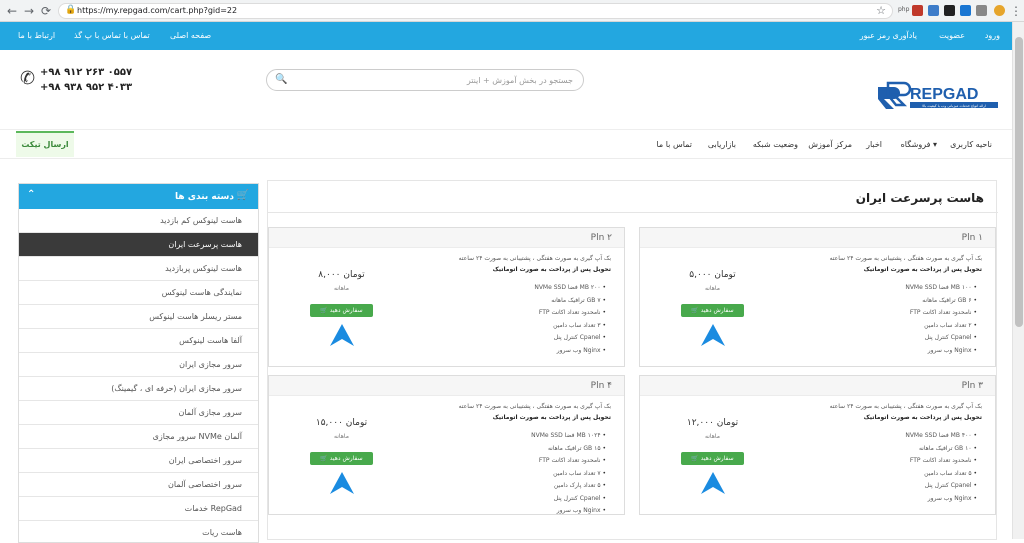 The image size is (1024, 543). Describe the element at coordinates (281, 79) in the screenshot. I see `search-icon: 🔍` at that location.